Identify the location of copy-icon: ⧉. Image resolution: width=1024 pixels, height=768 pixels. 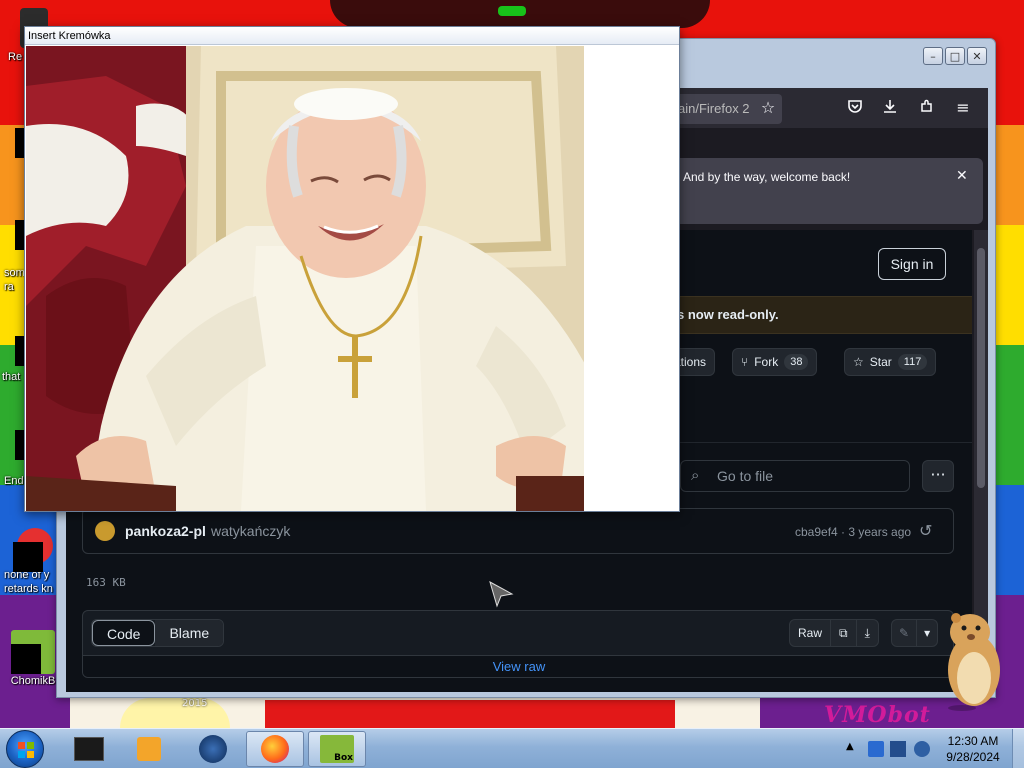
(844, 633).